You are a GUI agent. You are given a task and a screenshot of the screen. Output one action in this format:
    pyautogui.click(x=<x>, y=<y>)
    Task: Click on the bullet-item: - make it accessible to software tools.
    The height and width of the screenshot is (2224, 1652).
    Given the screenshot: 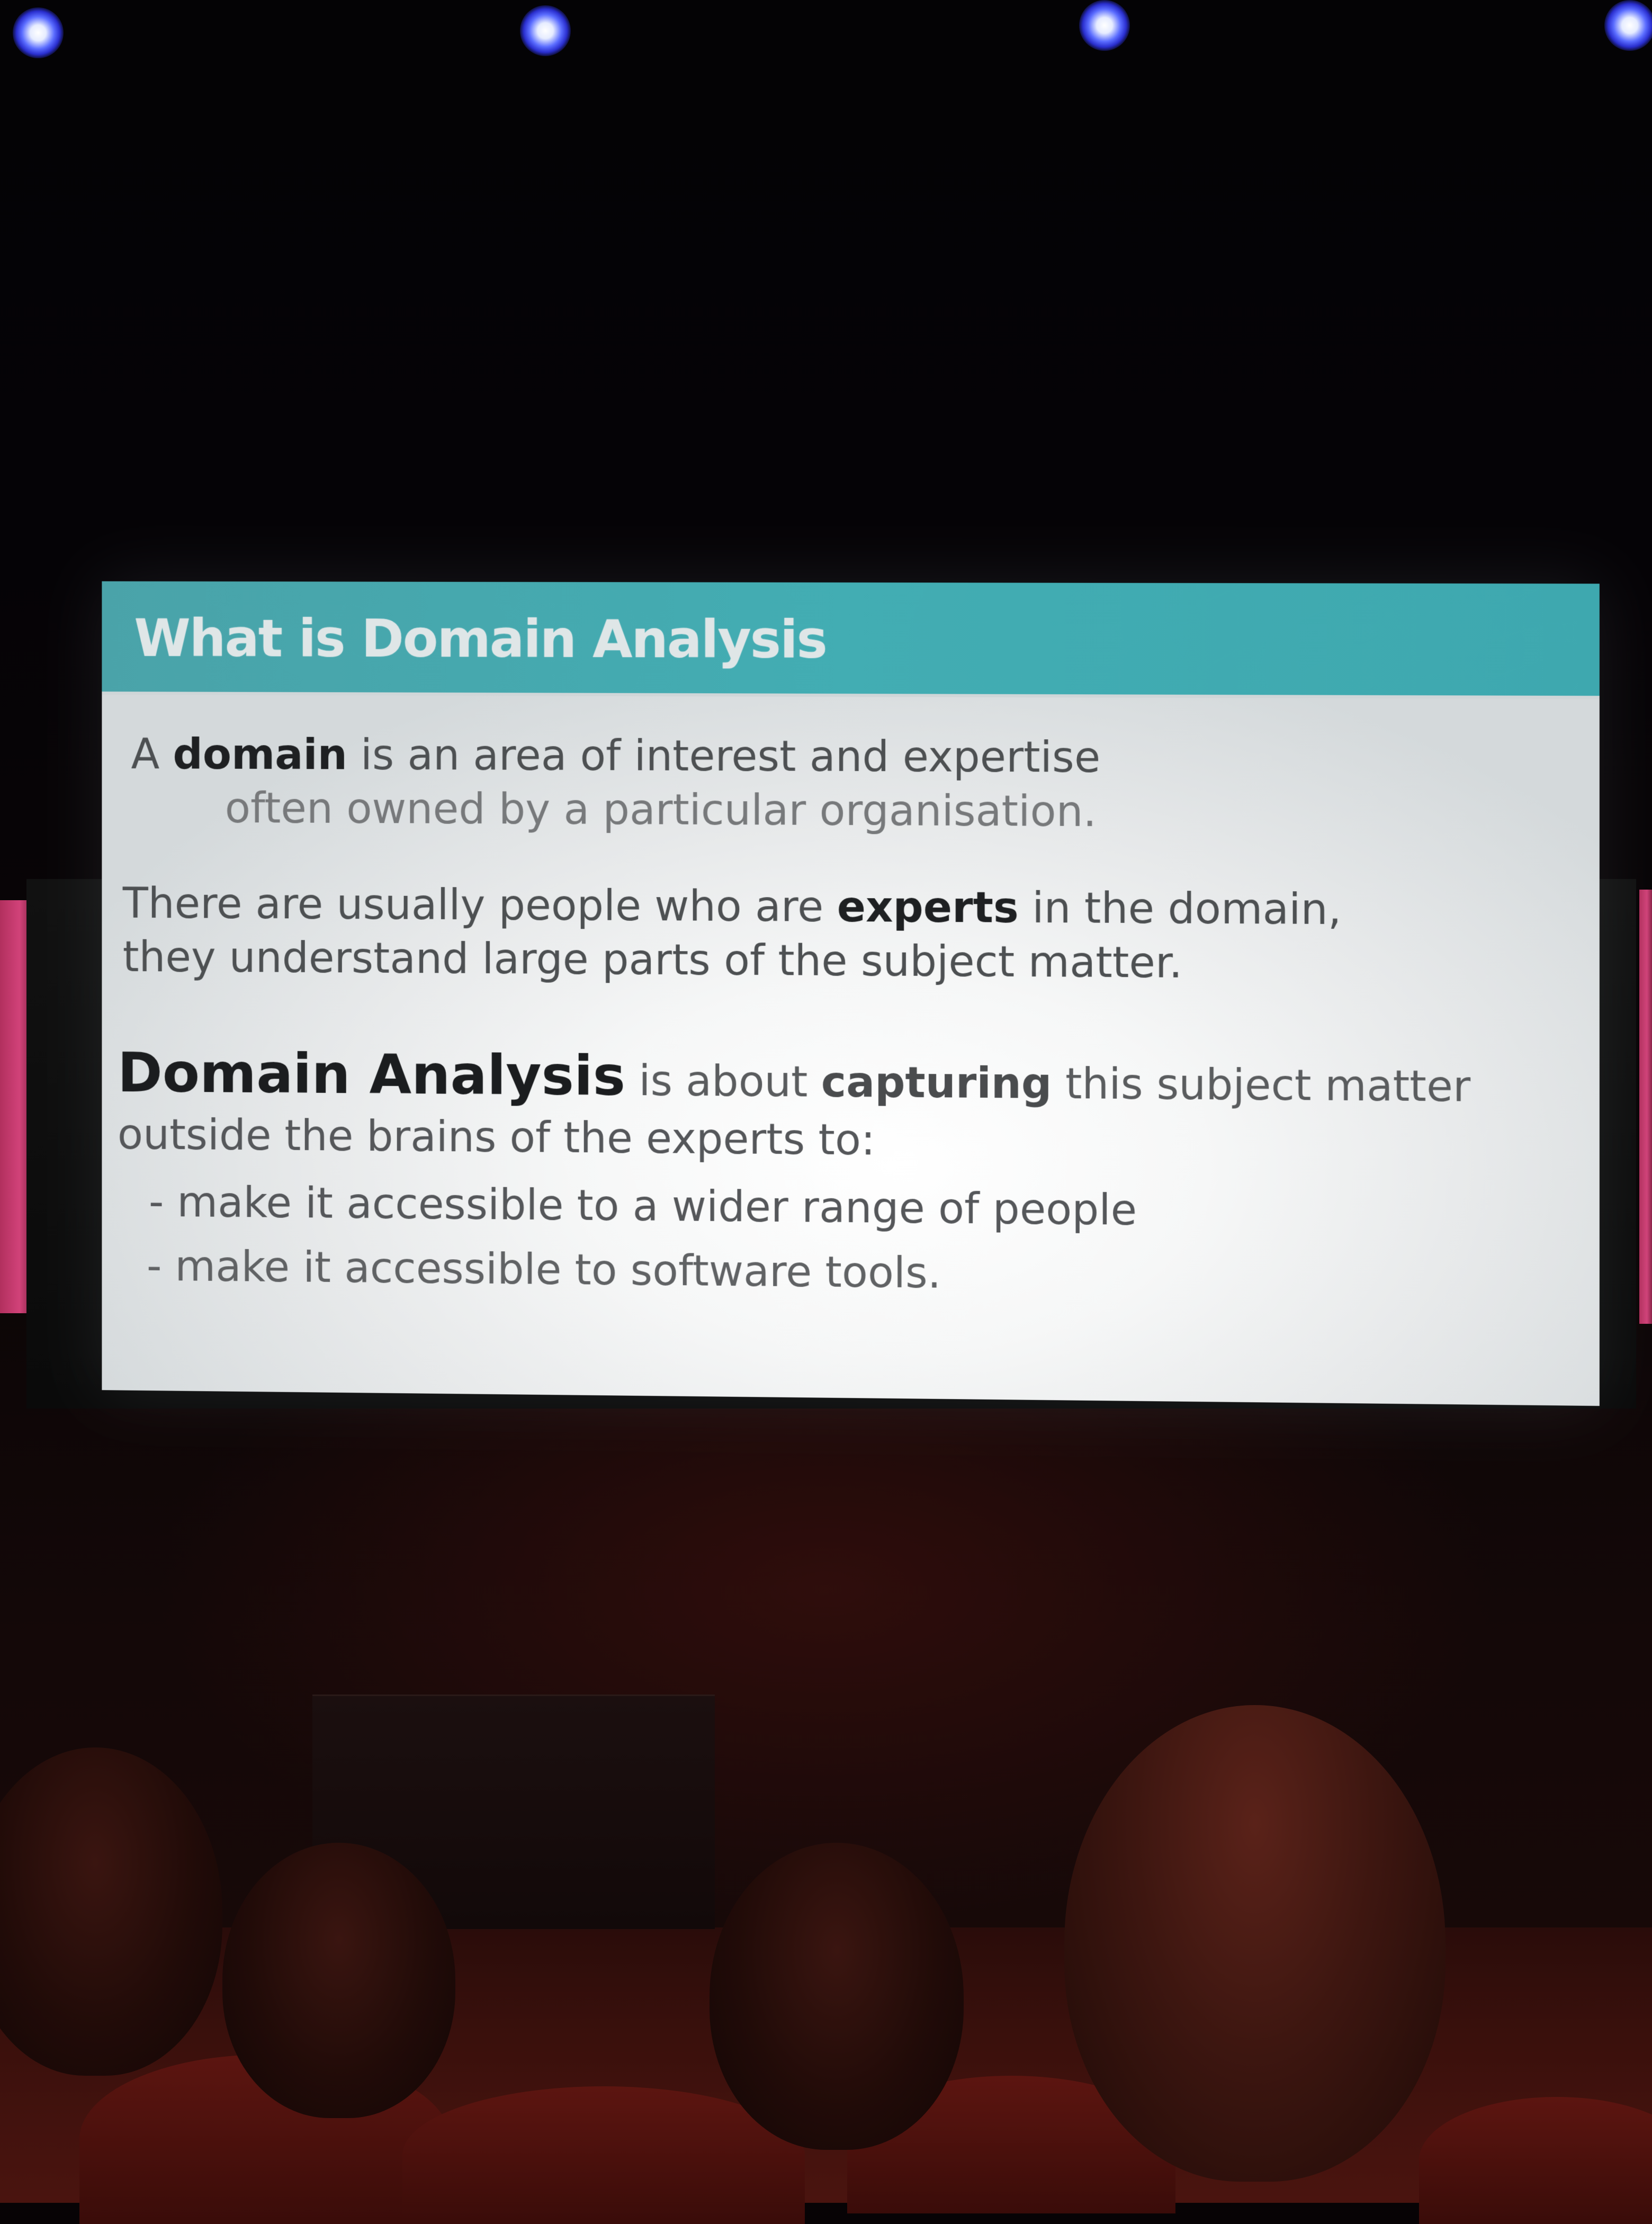 What is the action you would take?
    pyautogui.click(x=543, y=1269)
    